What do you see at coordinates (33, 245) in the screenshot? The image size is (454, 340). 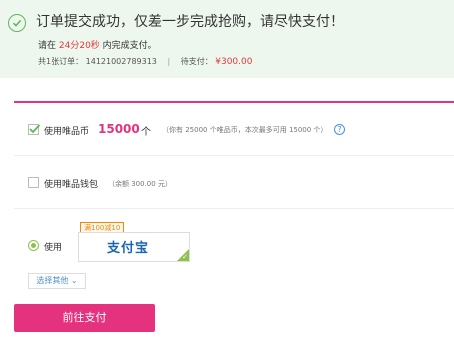 I see `payment-radio` at bounding box center [33, 245].